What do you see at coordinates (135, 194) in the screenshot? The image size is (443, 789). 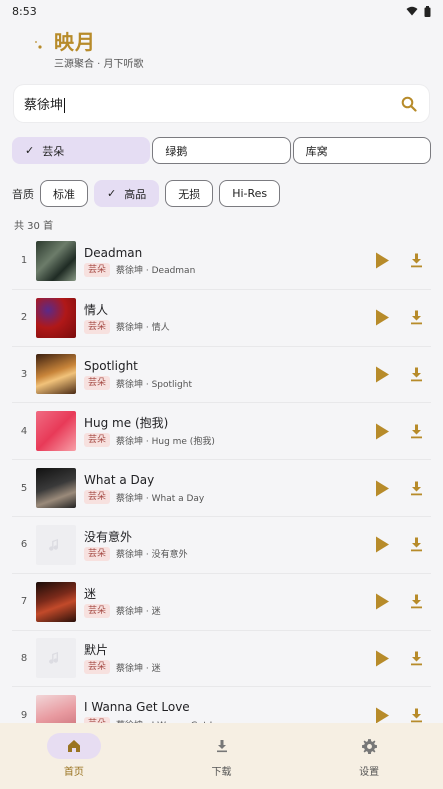 I see `quality-chip-label: 高品` at bounding box center [135, 194].